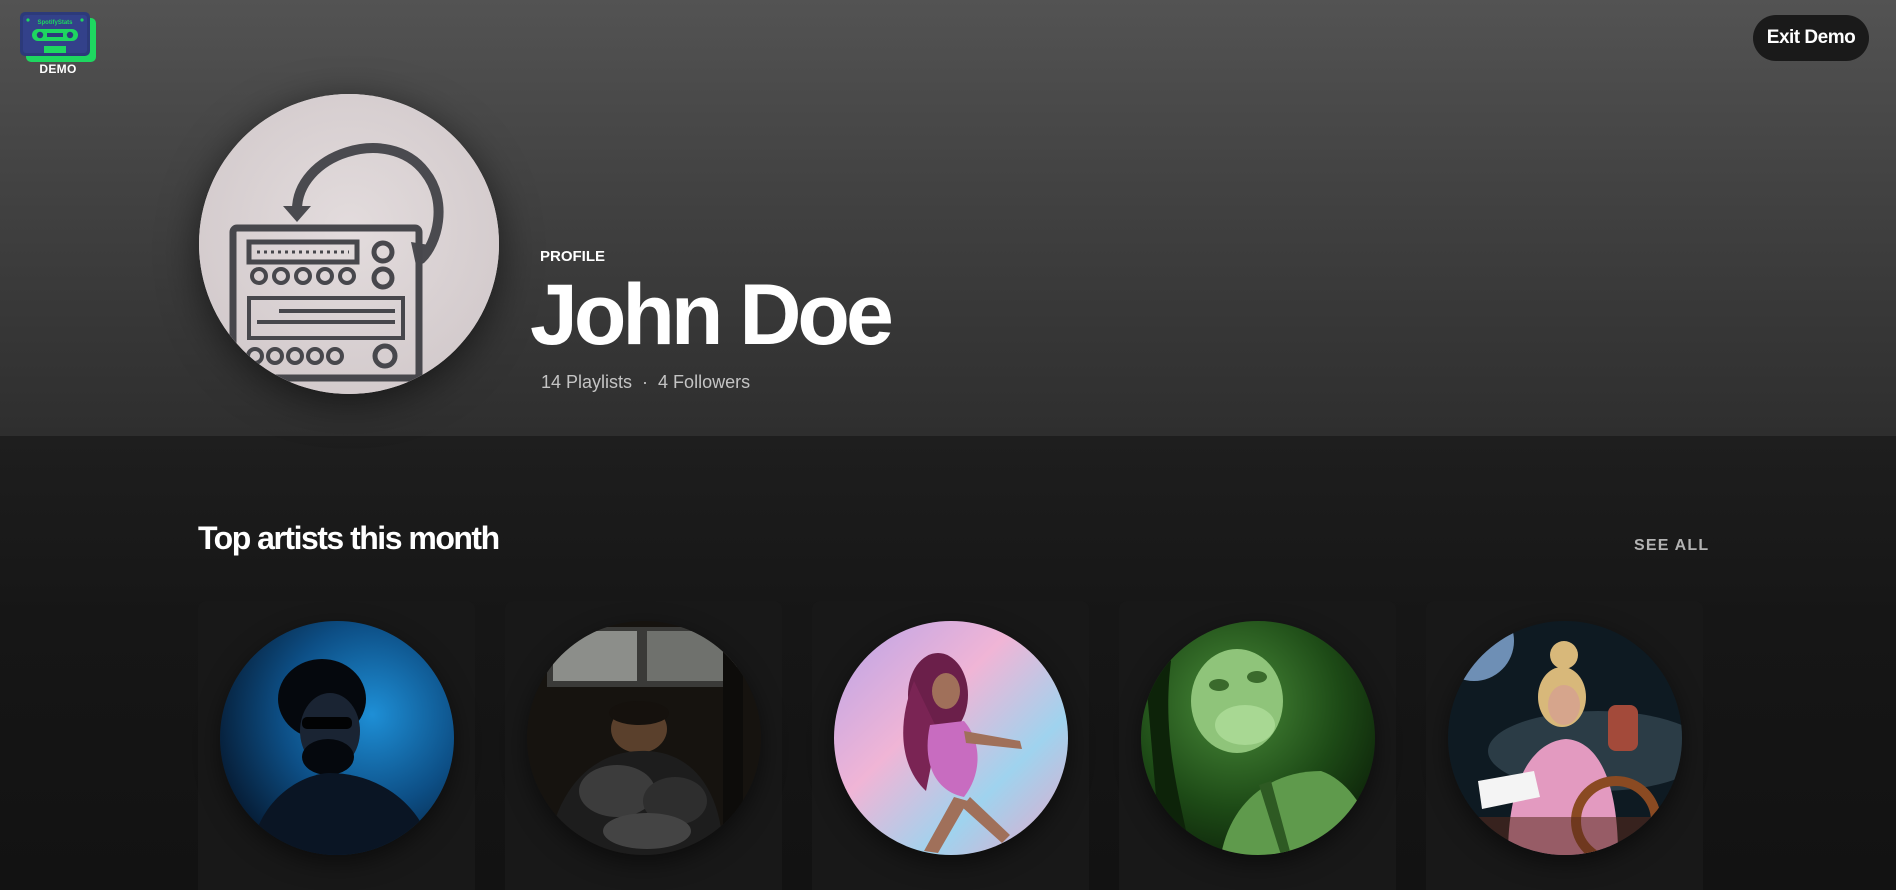  Describe the element at coordinates (704, 382) in the screenshot. I see `followers-count: 4 Followers` at that location.